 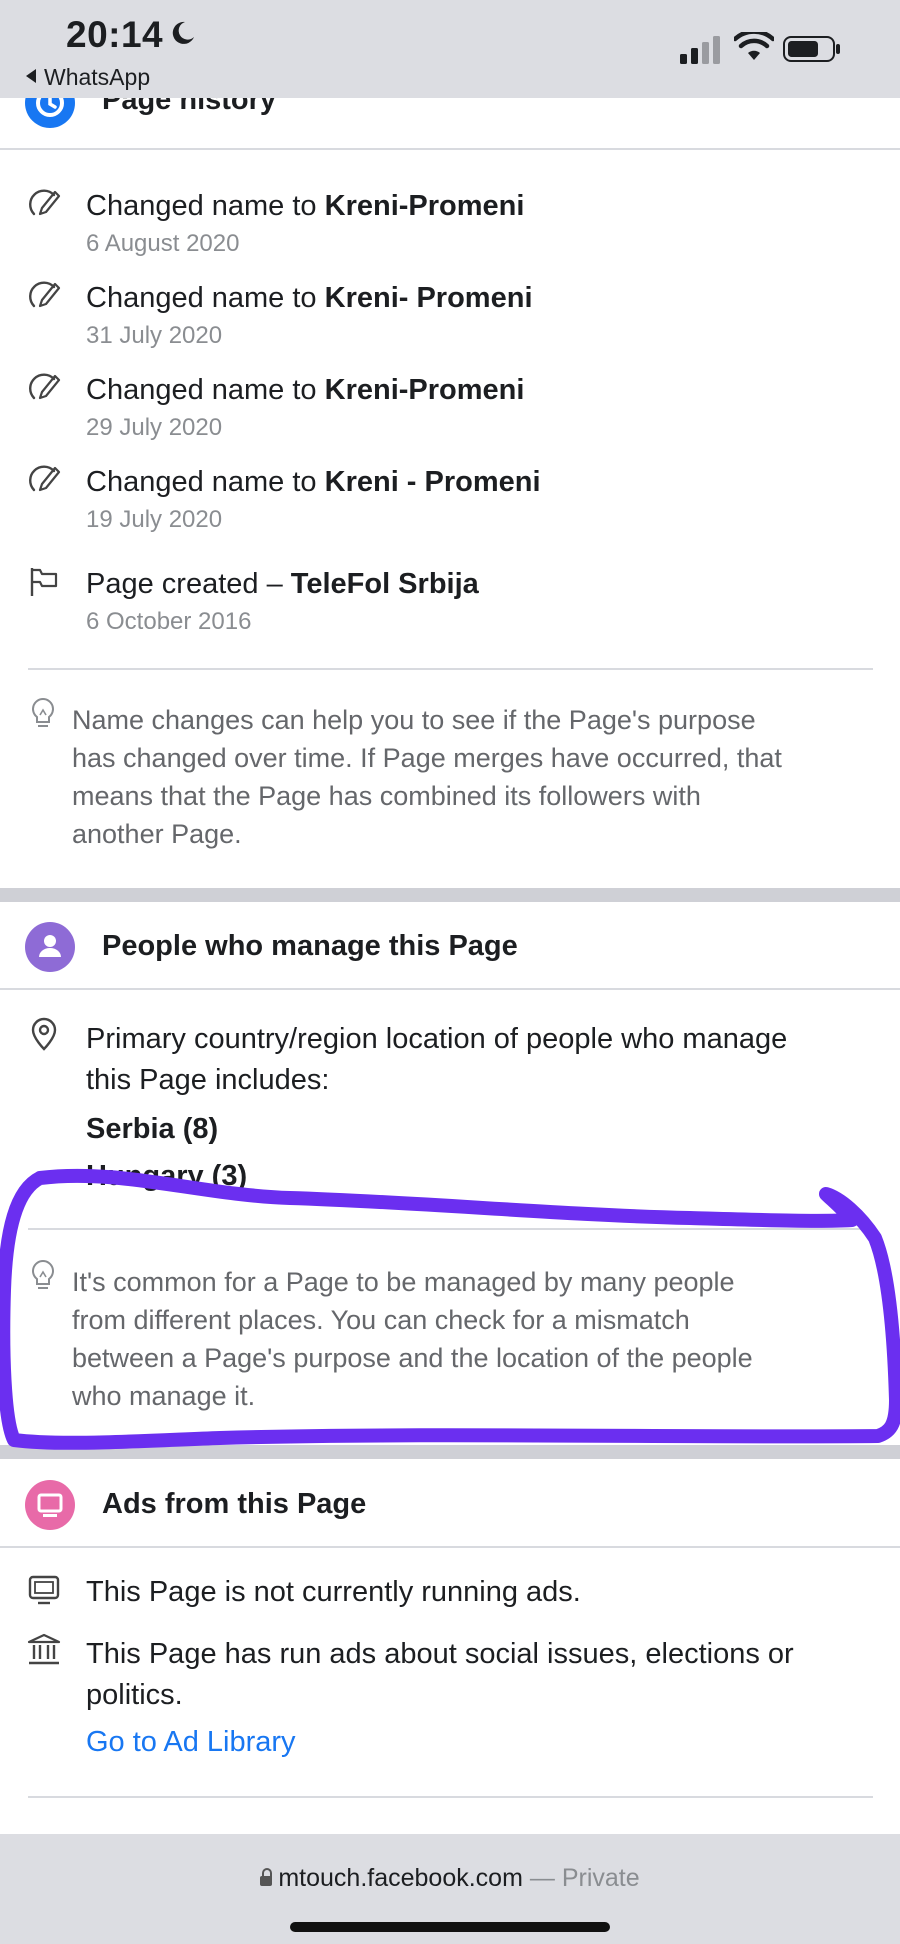 I want to click on ad-library-link: Go to Ad Library, so click(x=191, y=1742).